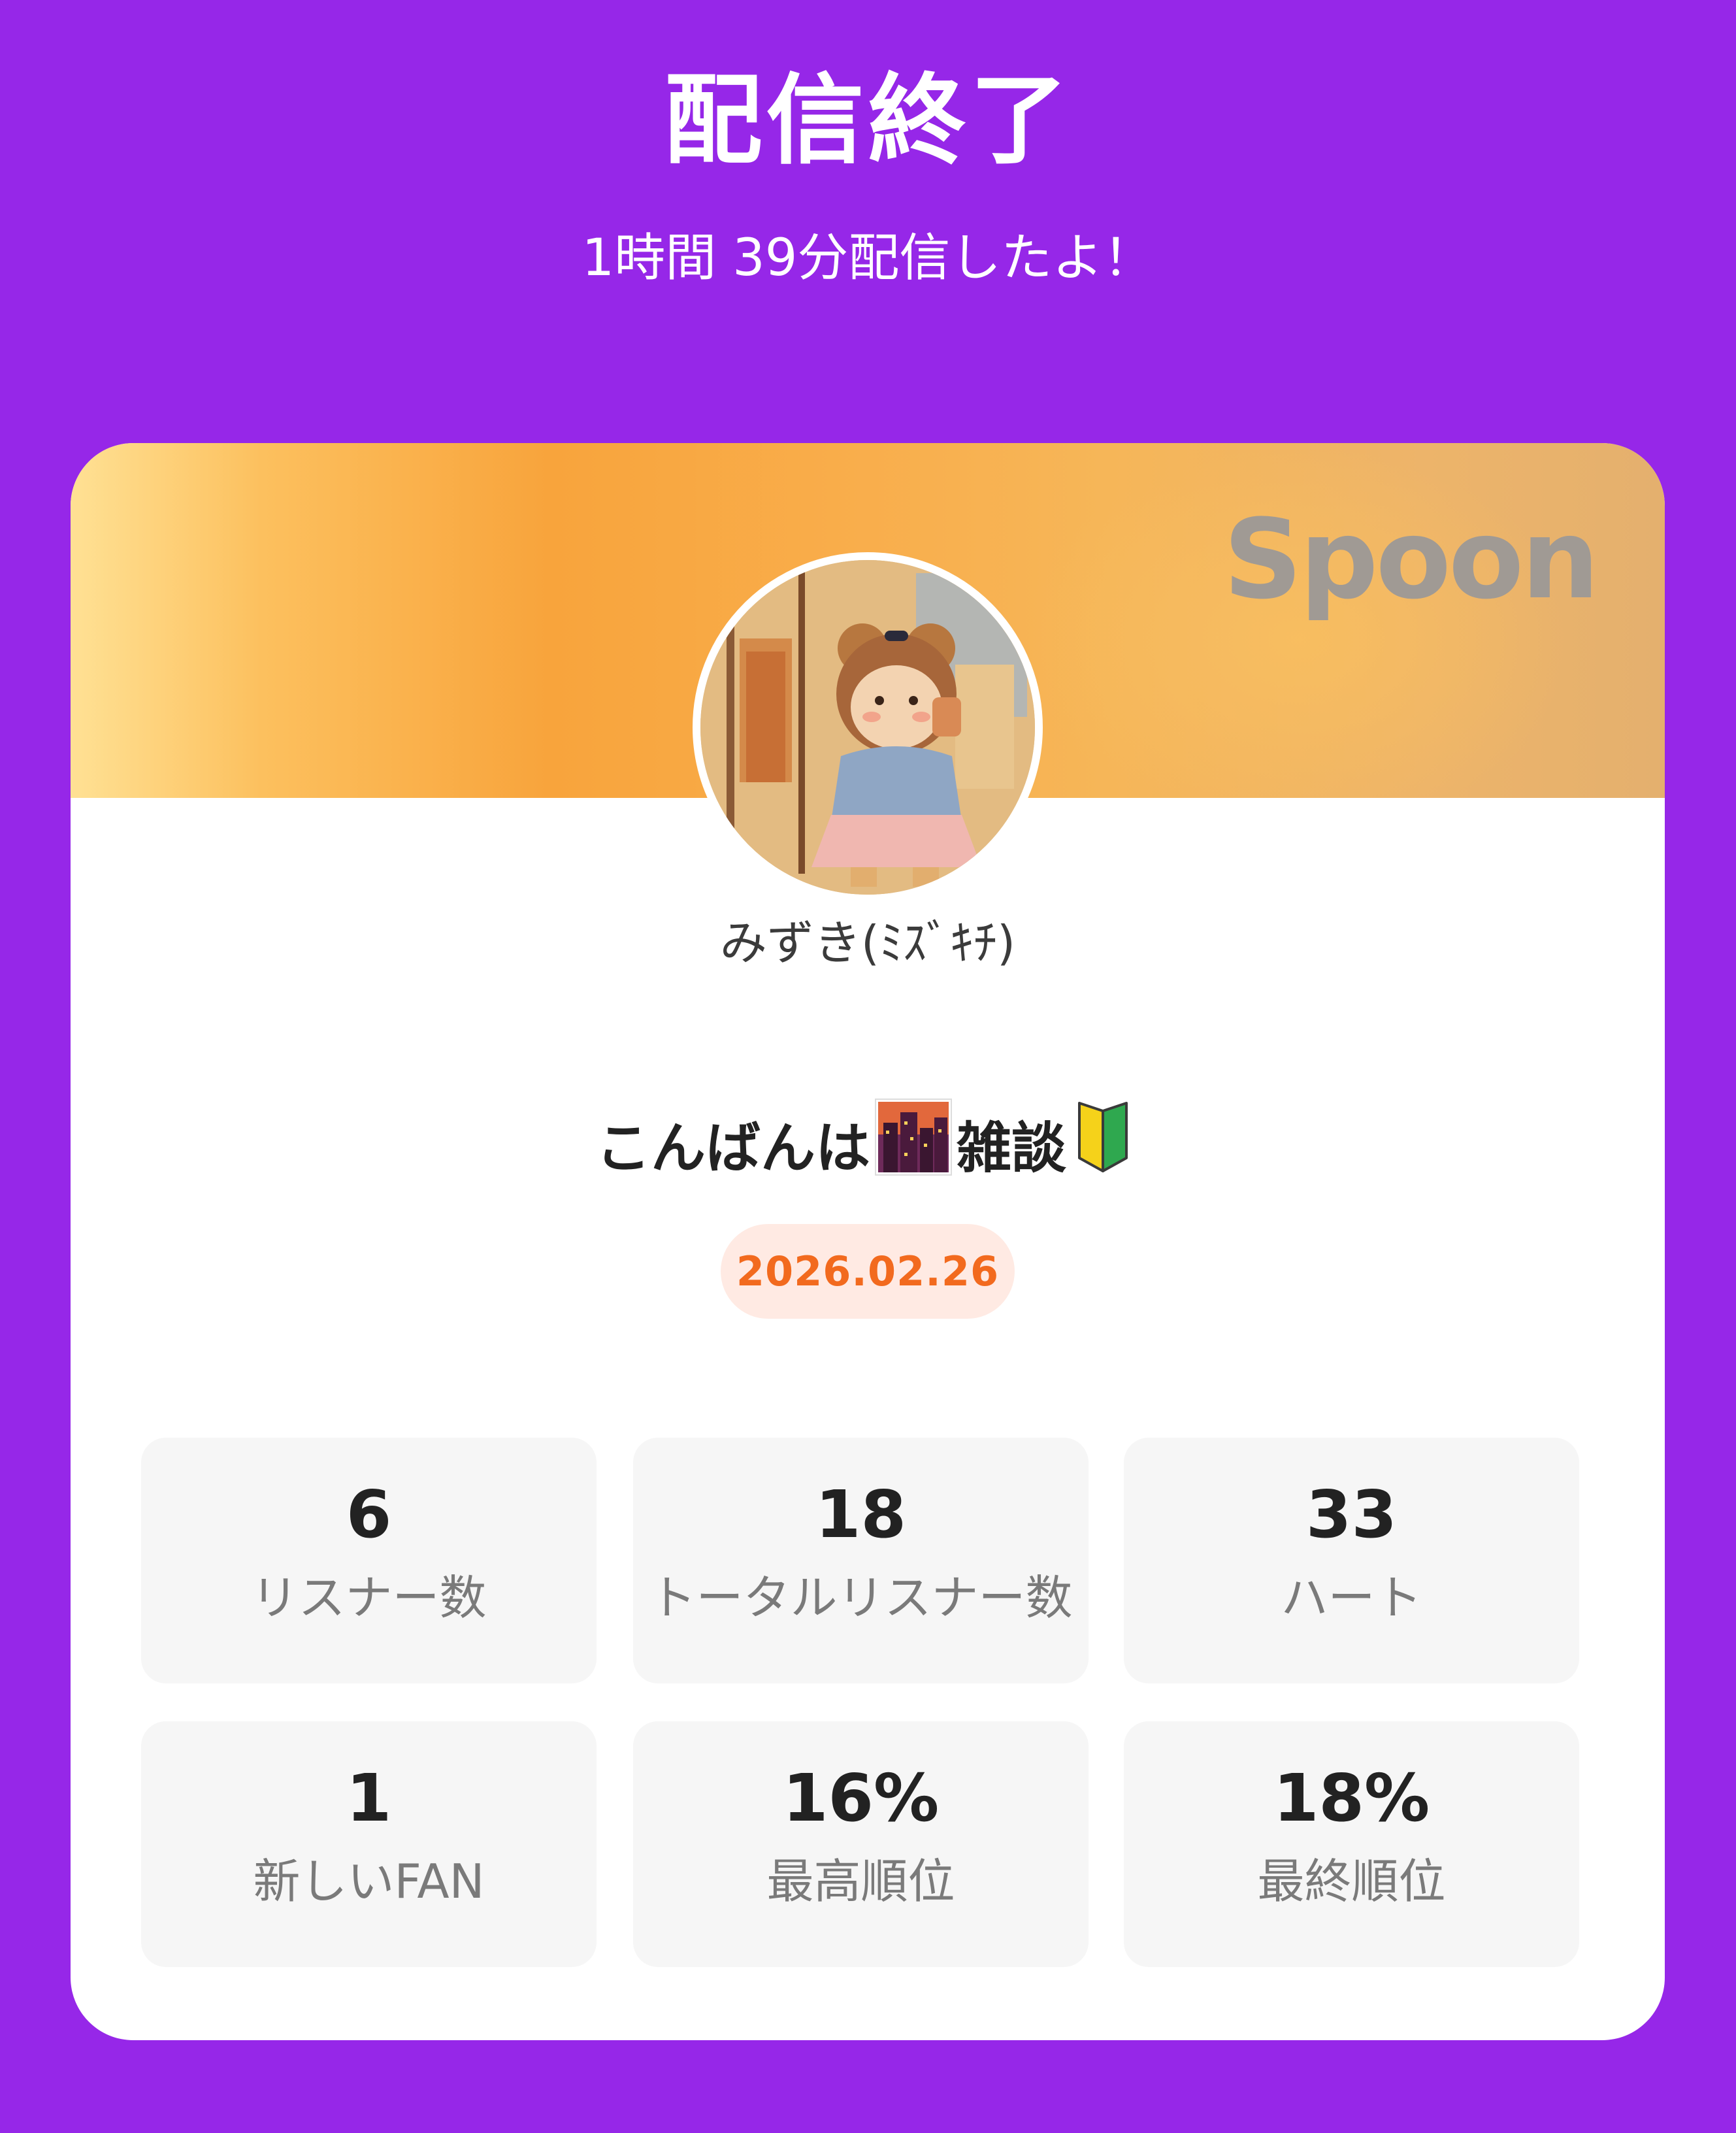 The height and width of the screenshot is (2133, 1736). I want to click on avatar, so click(868, 727).